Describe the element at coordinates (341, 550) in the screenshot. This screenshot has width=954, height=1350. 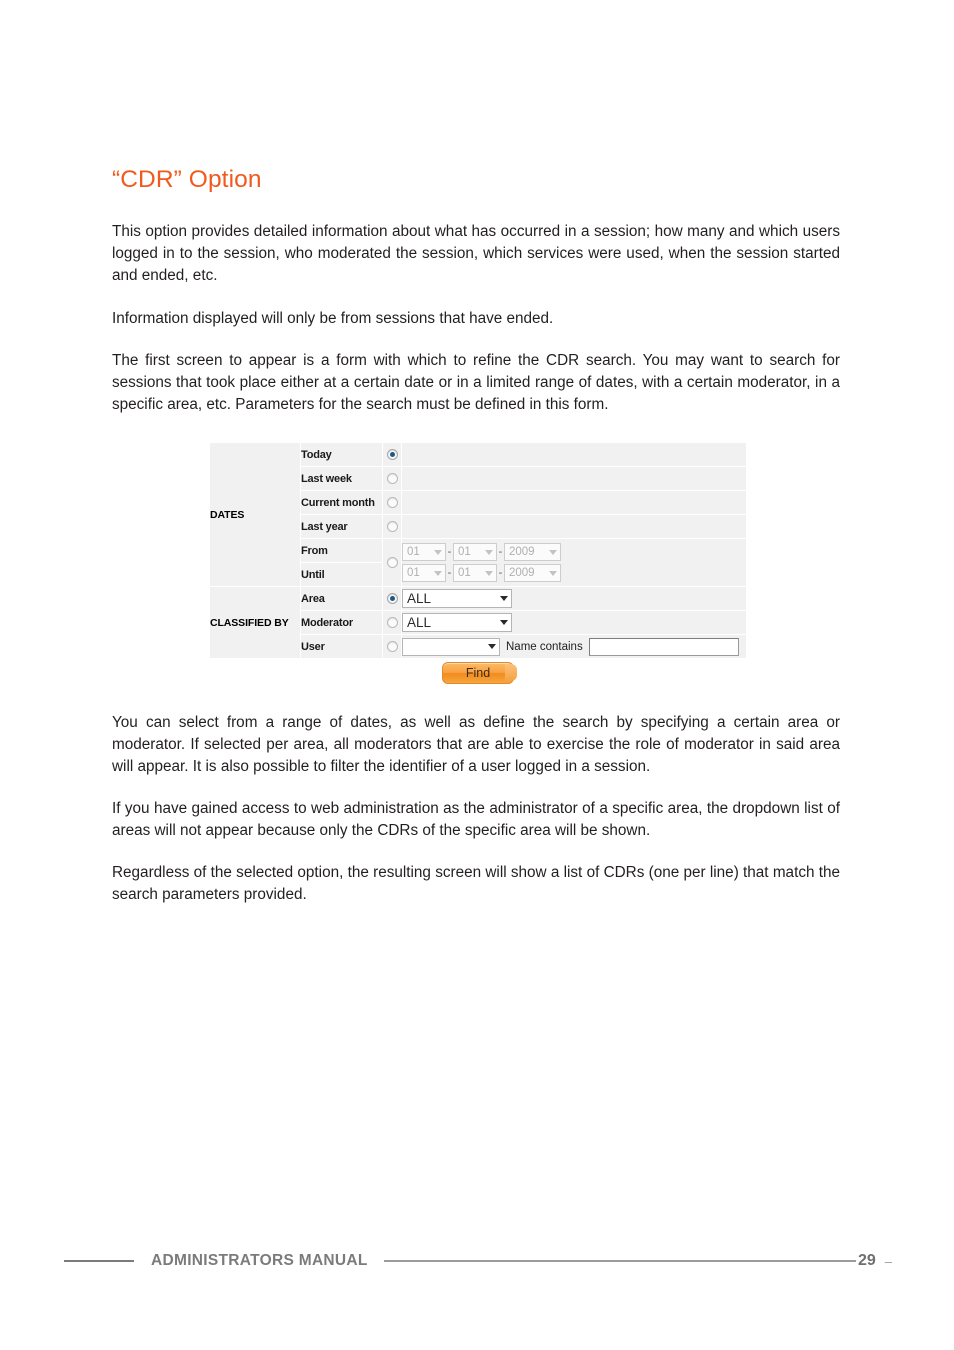
I see `field-label-from: From` at that location.